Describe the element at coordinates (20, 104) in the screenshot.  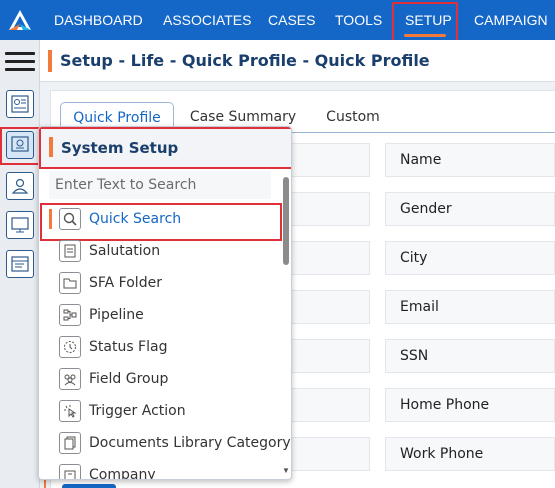
I see `rail-profile-settings-icon` at that location.